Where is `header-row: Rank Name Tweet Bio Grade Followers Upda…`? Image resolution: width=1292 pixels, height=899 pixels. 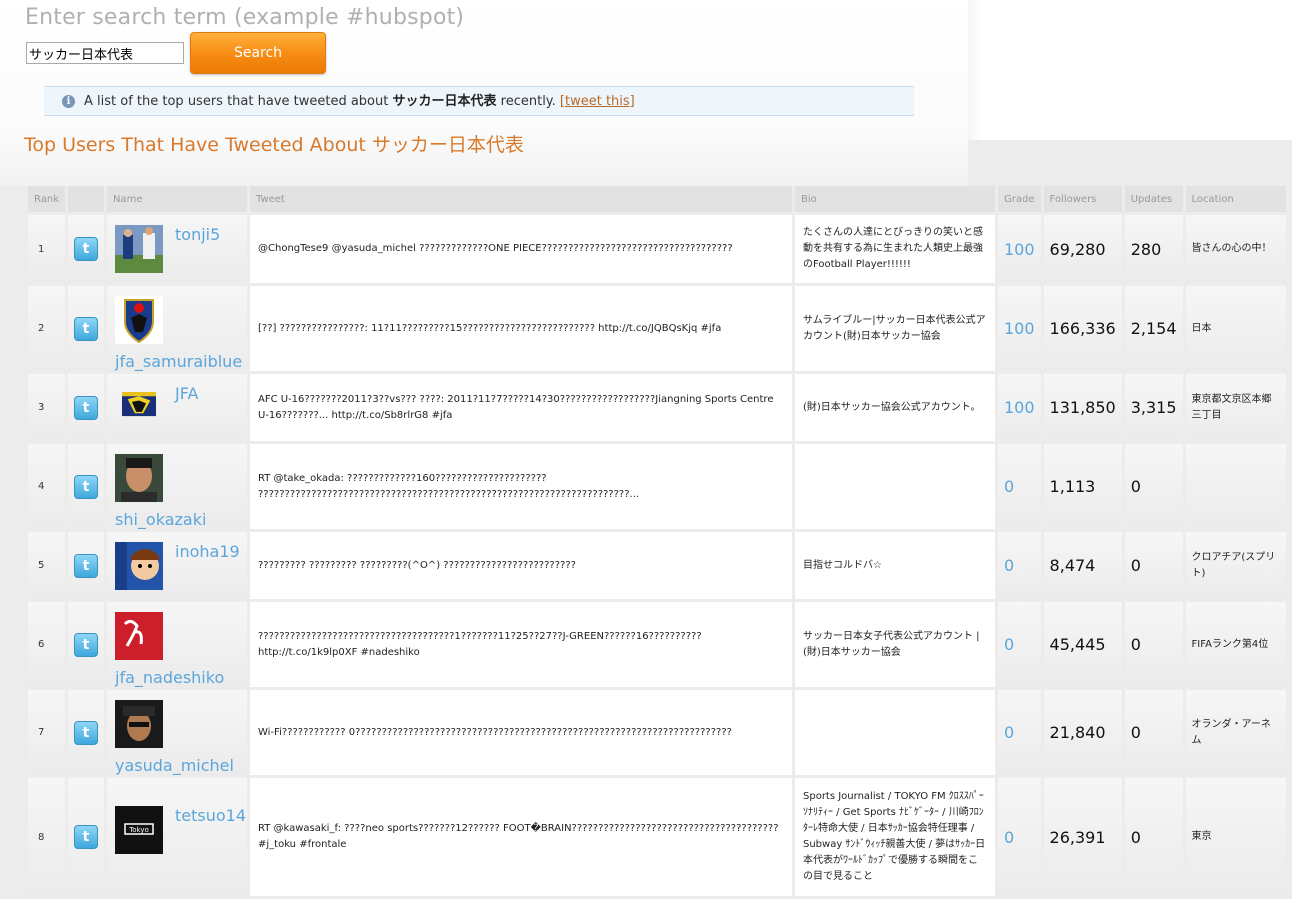
header-row: Rank Name Tweet Bio Grade Followers Upda… is located at coordinates (657, 199).